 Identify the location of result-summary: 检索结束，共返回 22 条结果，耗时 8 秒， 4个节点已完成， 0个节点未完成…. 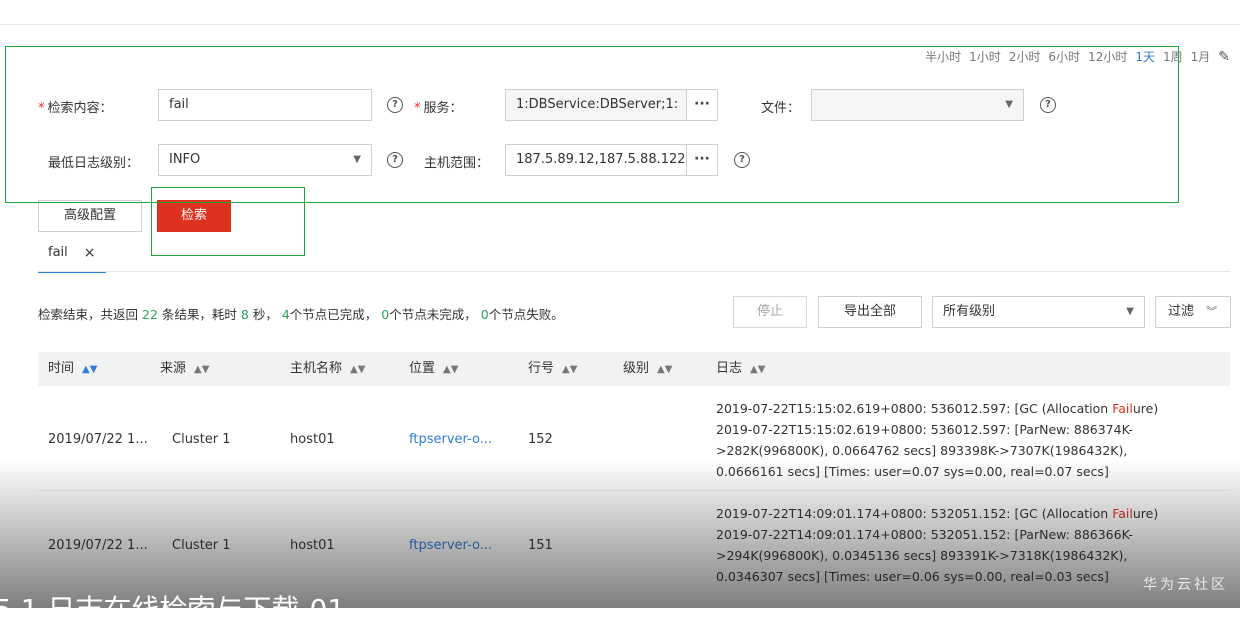
(301, 314).